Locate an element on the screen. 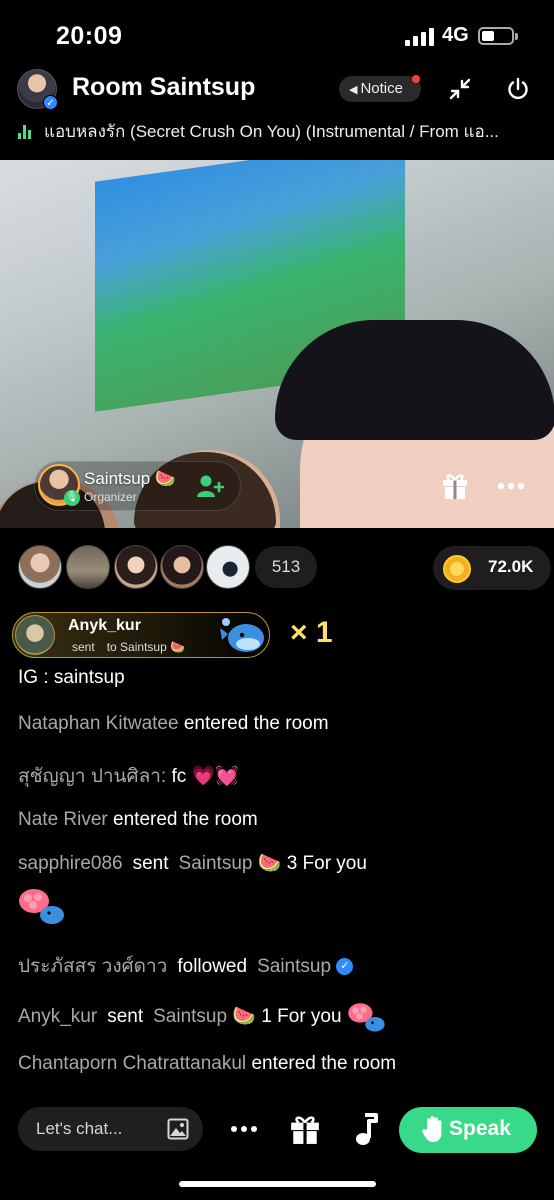 Image resolution: width=554 pixels, height=1200 pixels. notice-label: Notice is located at coordinates (381, 88).